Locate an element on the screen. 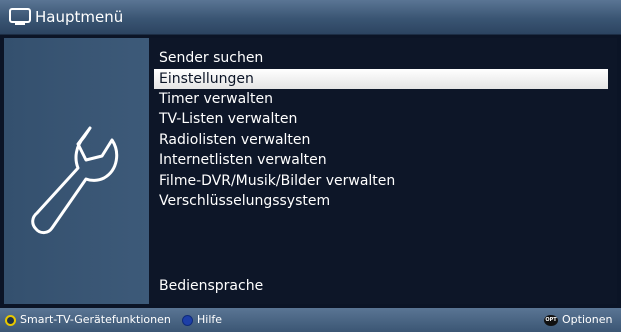 This screenshot has height=332, width=621. help-button-label: Hilfe is located at coordinates (210, 319).